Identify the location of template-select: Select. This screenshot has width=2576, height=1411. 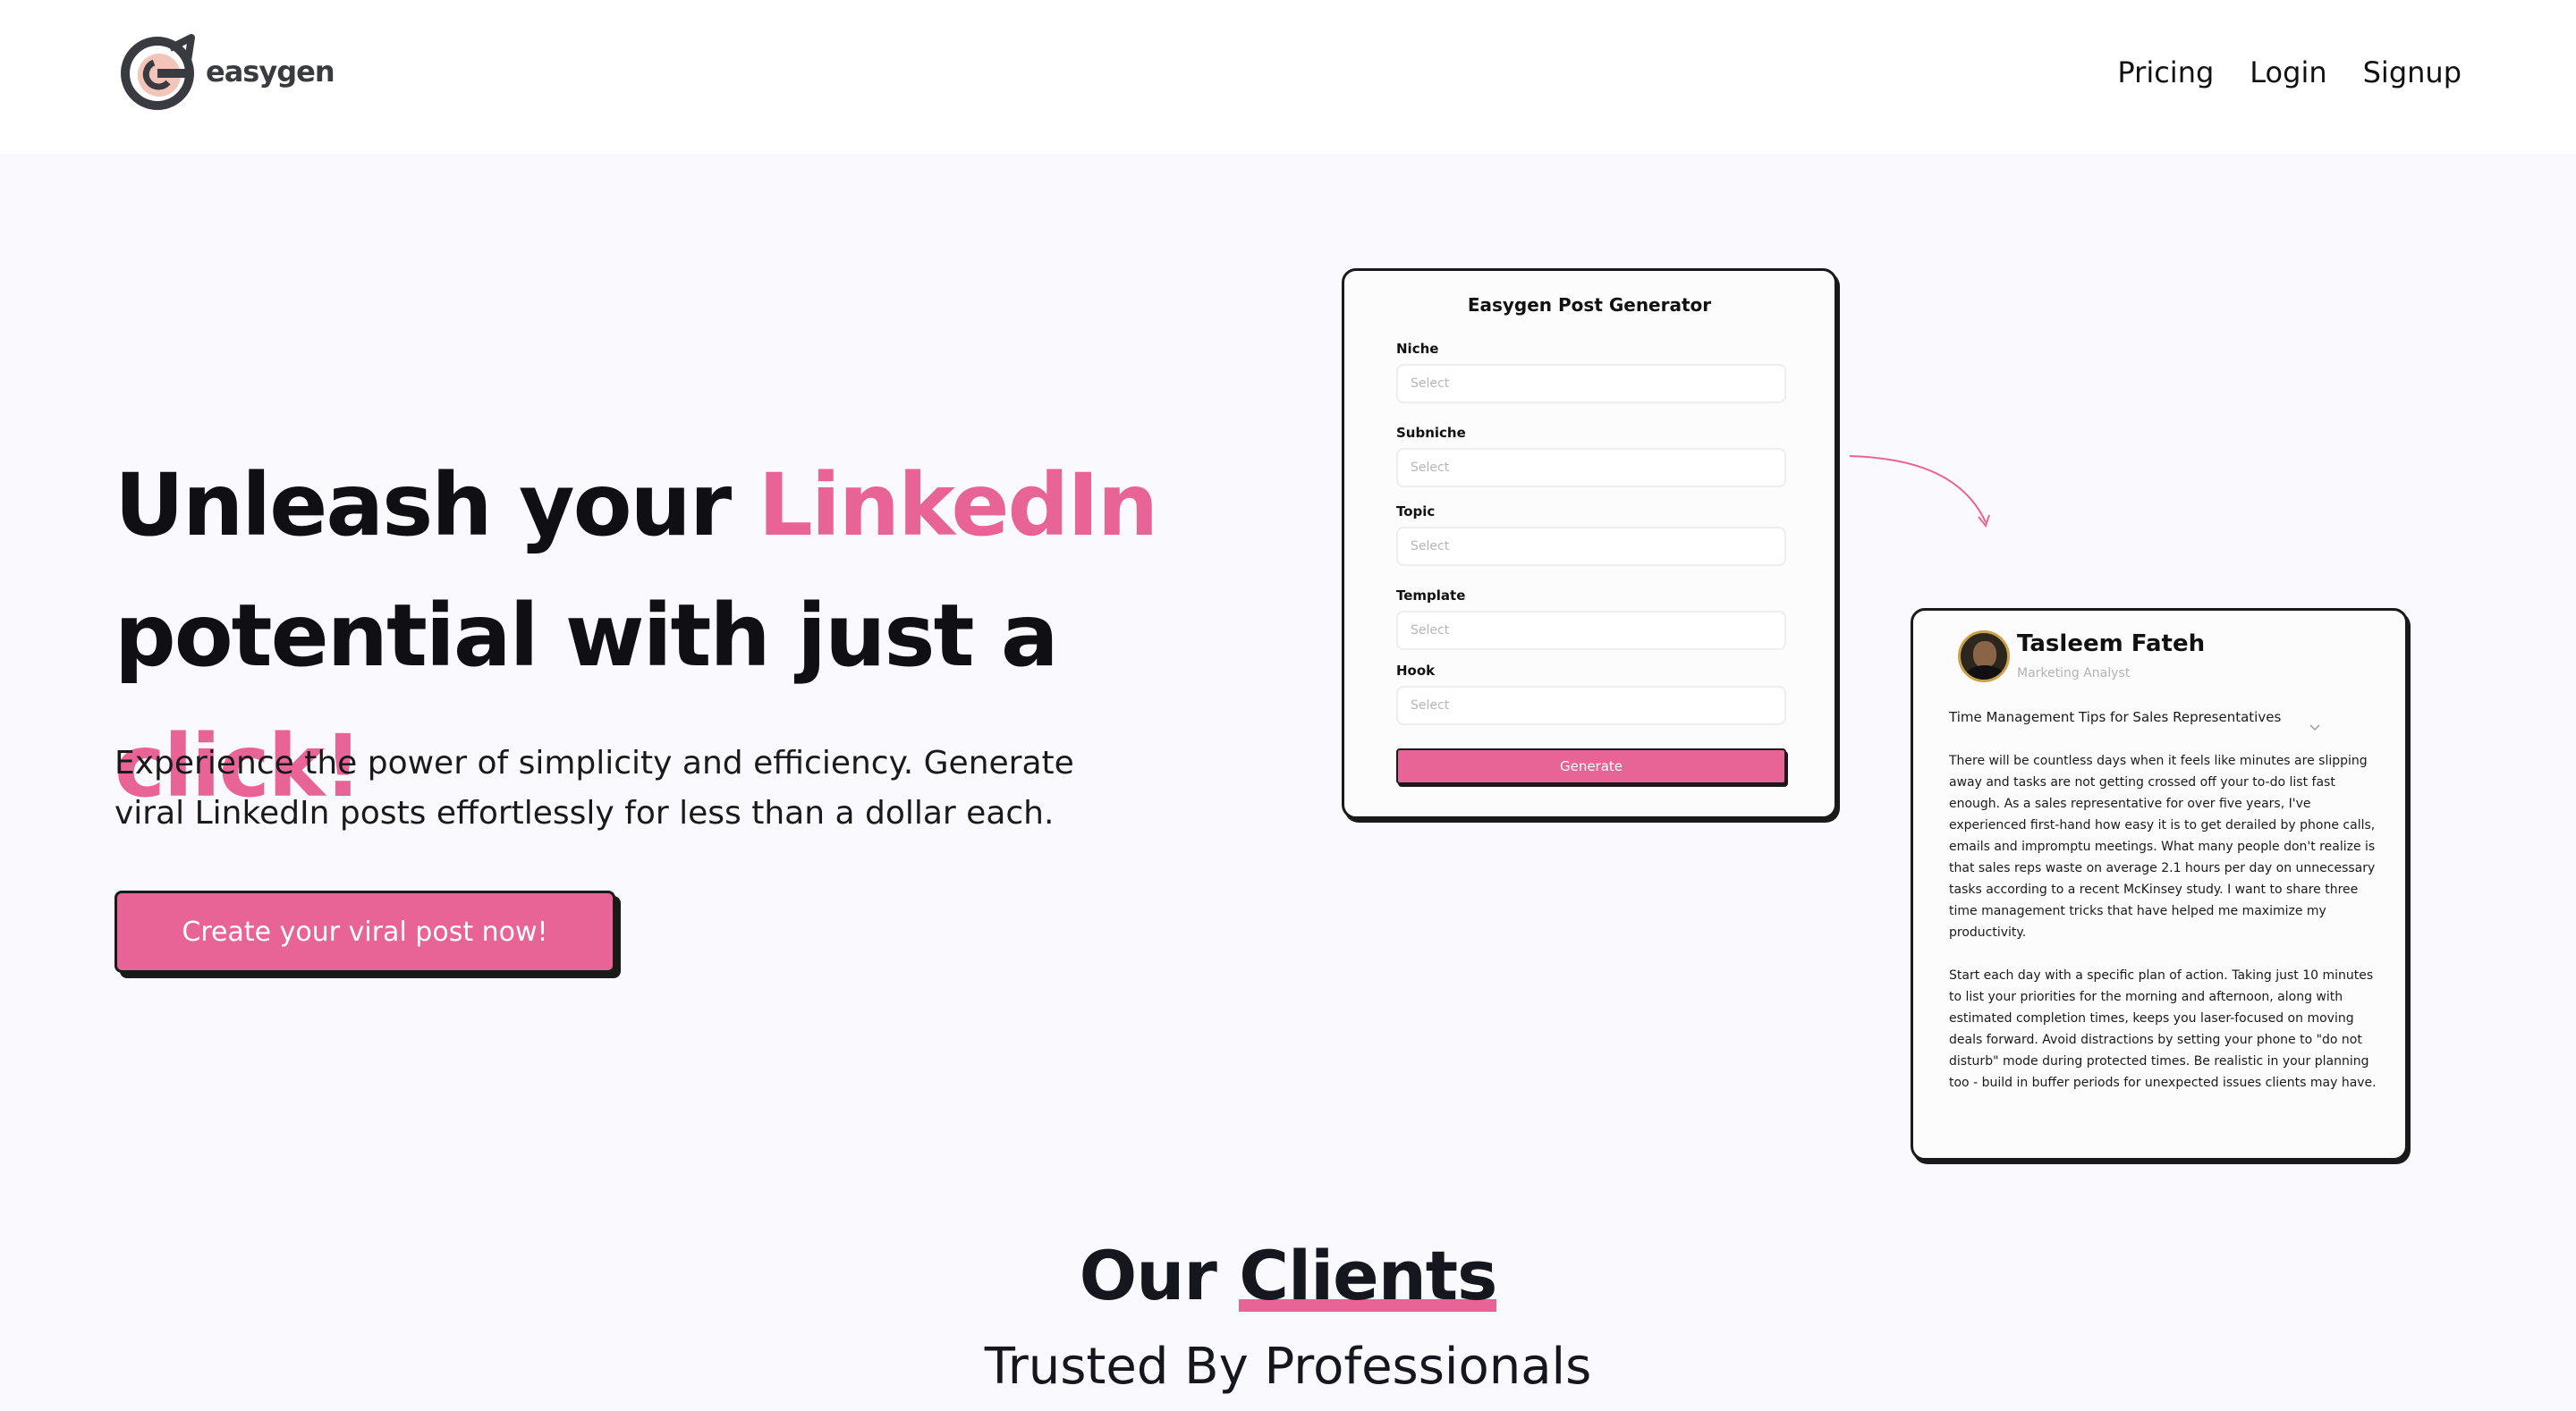
(1591, 630).